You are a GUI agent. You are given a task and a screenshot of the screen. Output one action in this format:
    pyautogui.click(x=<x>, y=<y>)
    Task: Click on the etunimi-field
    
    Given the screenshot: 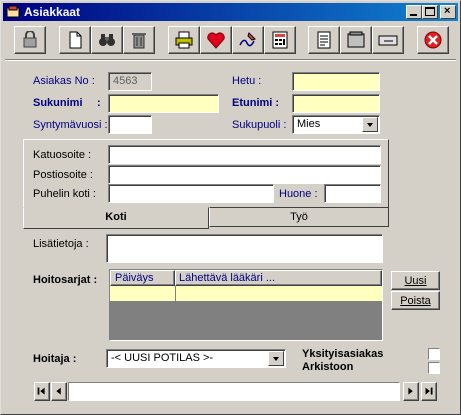 What is the action you would take?
    pyautogui.click(x=336, y=103)
    